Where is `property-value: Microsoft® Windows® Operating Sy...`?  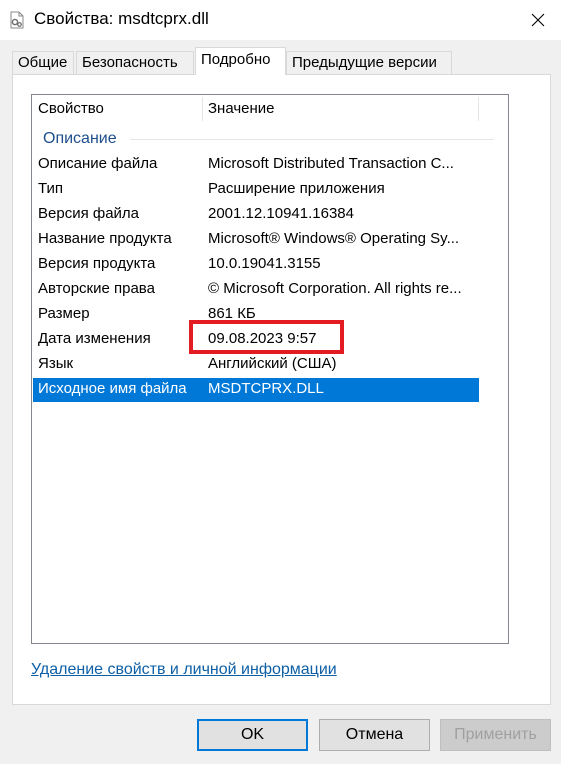
property-value: Microsoft® Windows® Operating Sy... is located at coordinates (334, 238).